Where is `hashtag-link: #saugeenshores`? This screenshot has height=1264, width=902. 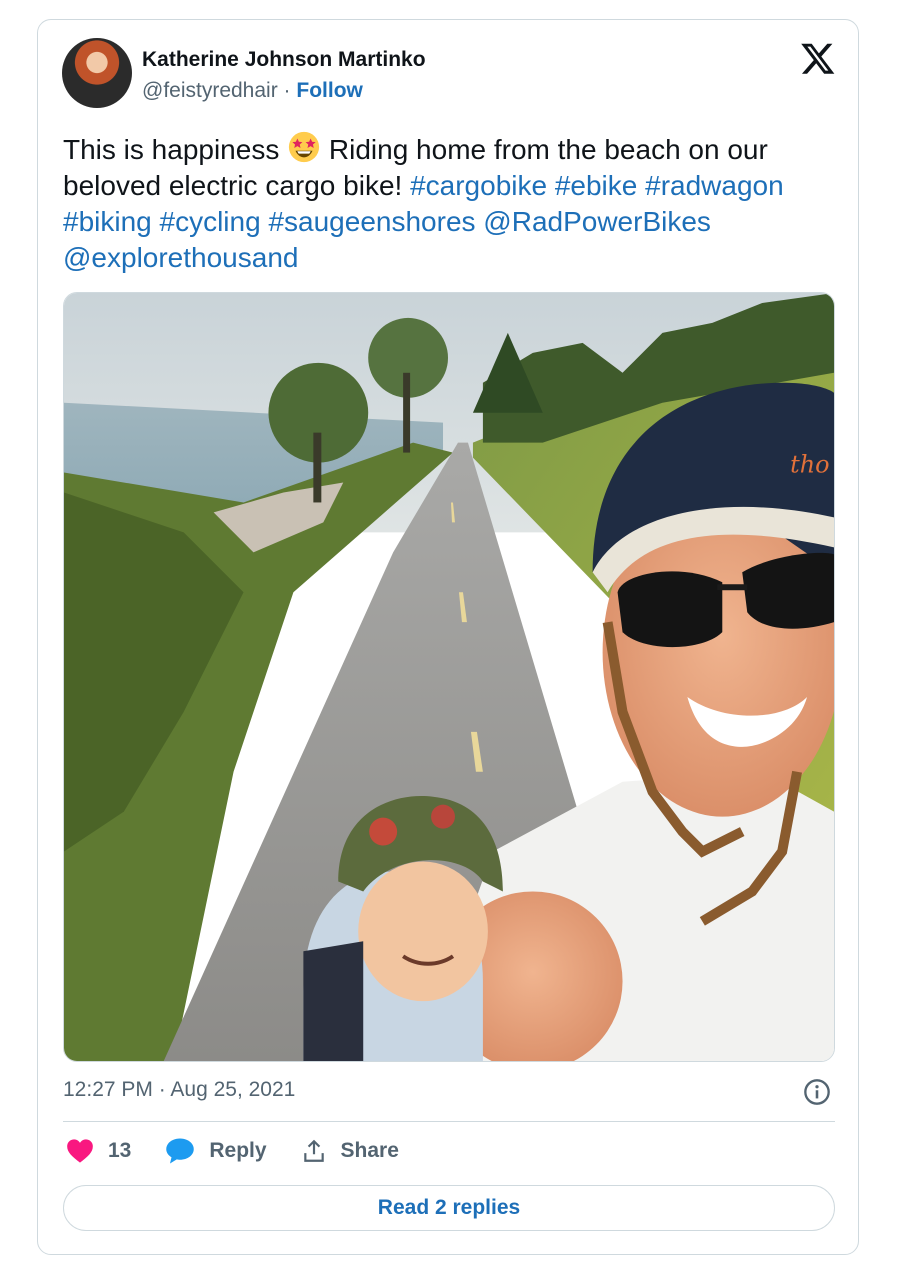 hashtag-link: #saugeenshores is located at coordinates (371, 221).